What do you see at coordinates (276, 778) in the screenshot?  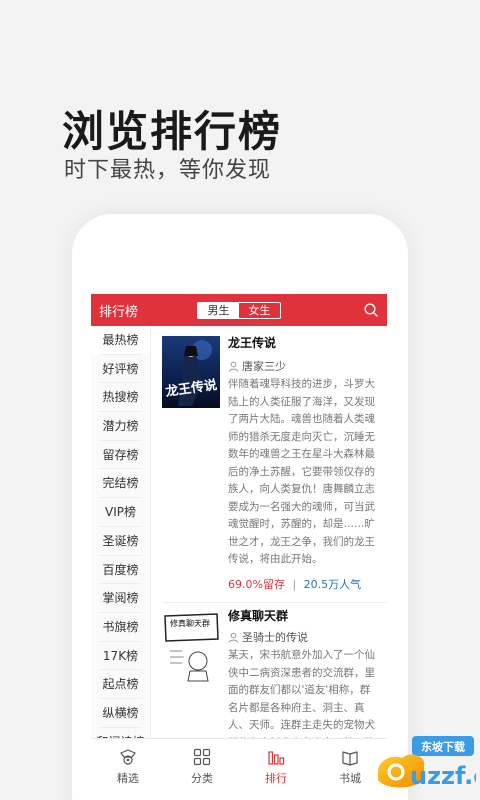 I see `tab-label: 排行` at bounding box center [276, 778].